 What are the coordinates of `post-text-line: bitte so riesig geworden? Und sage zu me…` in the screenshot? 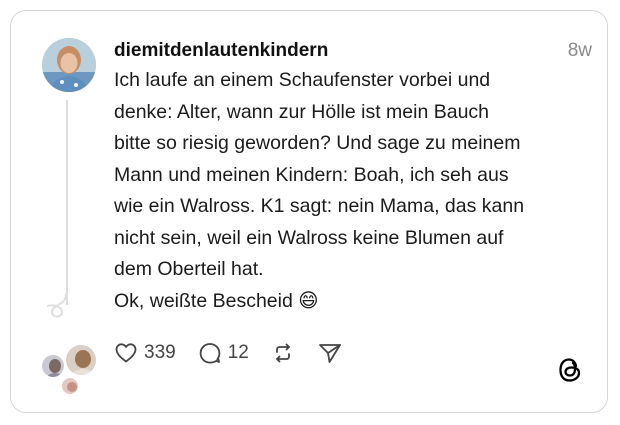 It's located at (317, 143).